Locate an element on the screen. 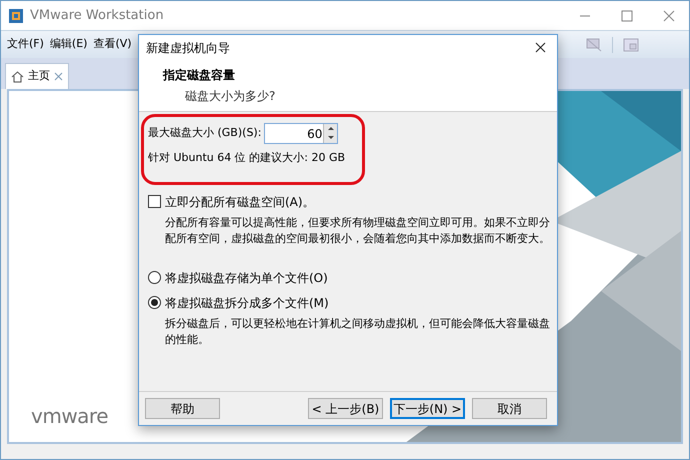 This screenshot has height=460, width=690. allocate-label: 立即分配所有磁盘空间(A)。 is located at coordinates (240, 202).